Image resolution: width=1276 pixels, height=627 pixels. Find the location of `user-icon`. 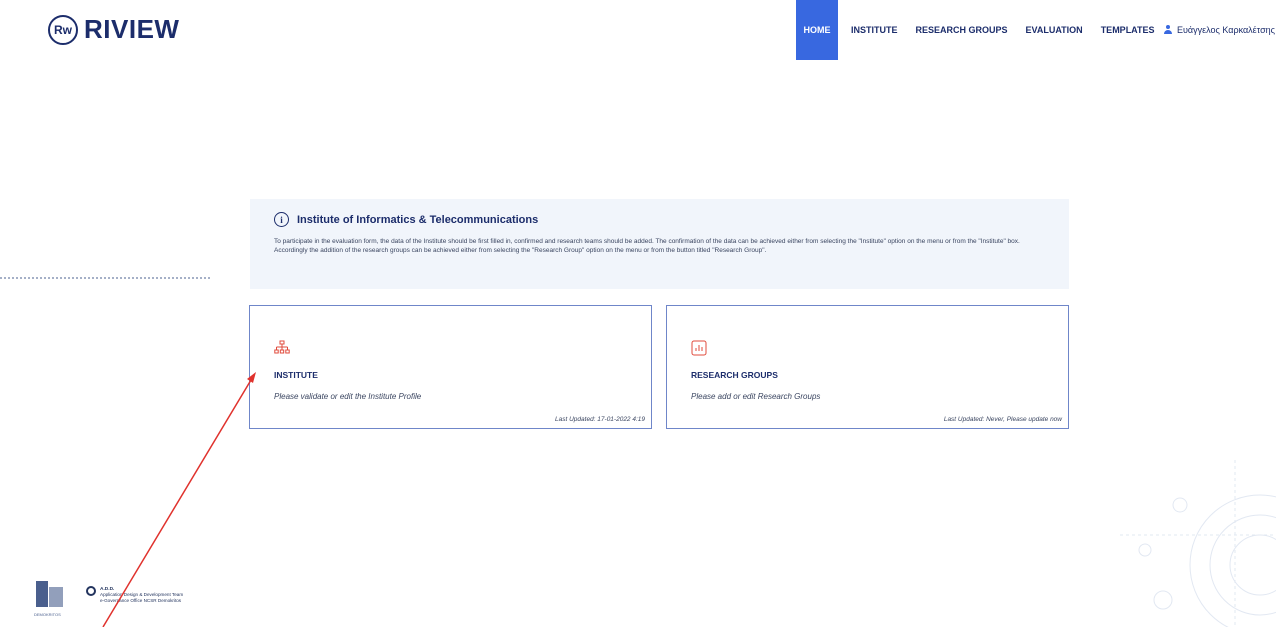

user-icon is located at coordinates (1168, 29).